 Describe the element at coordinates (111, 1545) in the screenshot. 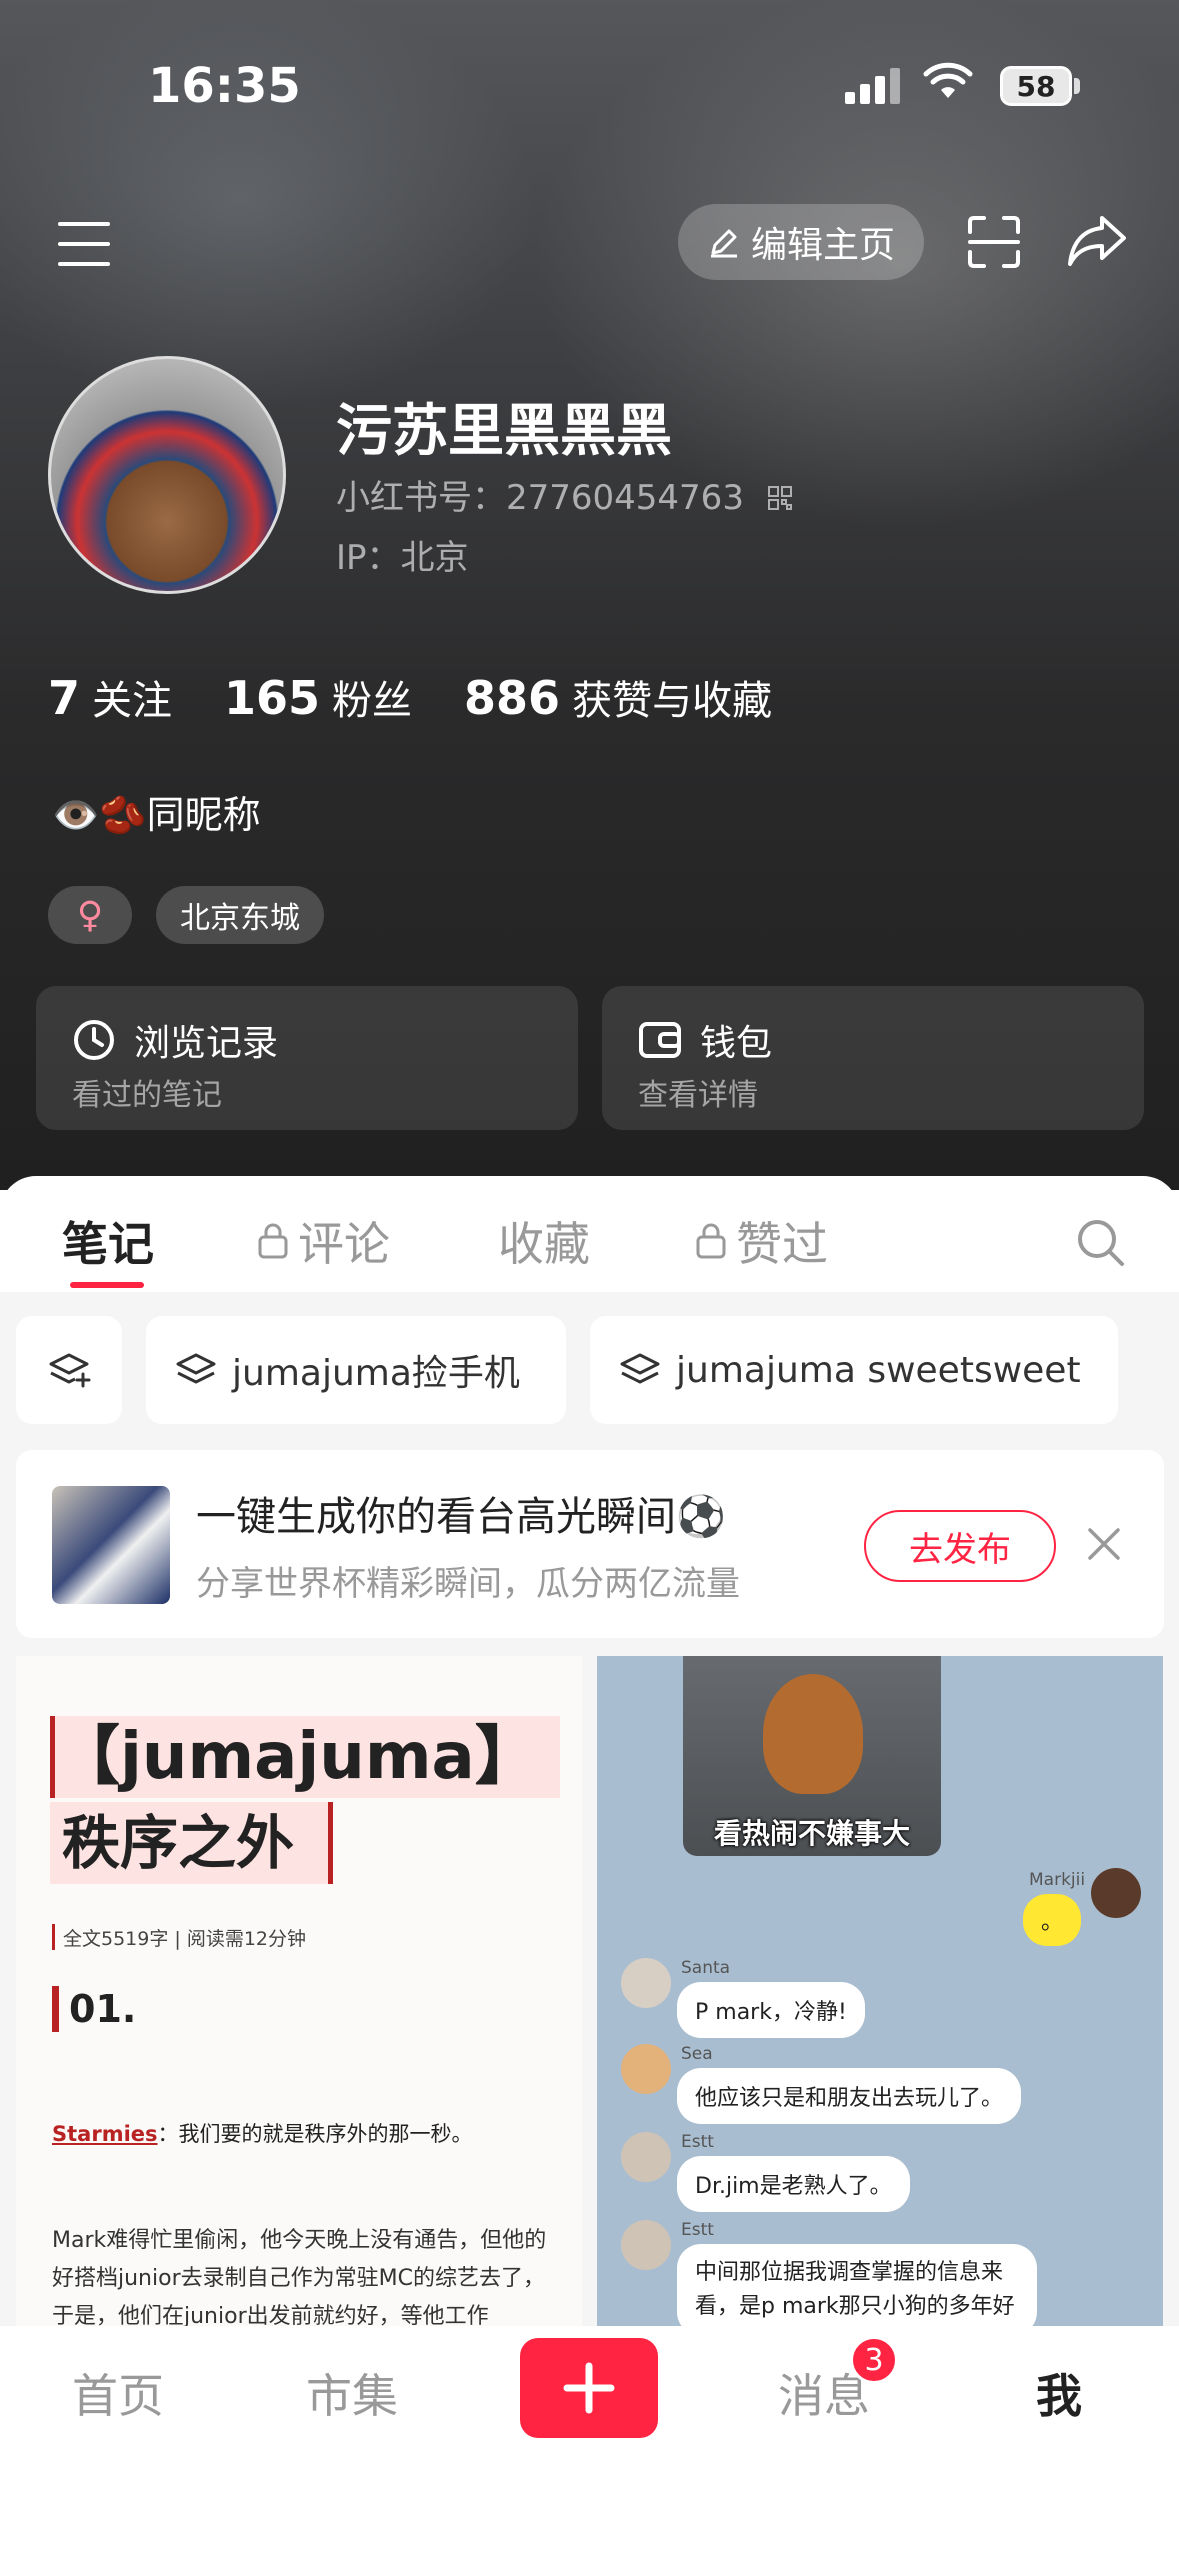

I see `promo-thumbnail` at that location.